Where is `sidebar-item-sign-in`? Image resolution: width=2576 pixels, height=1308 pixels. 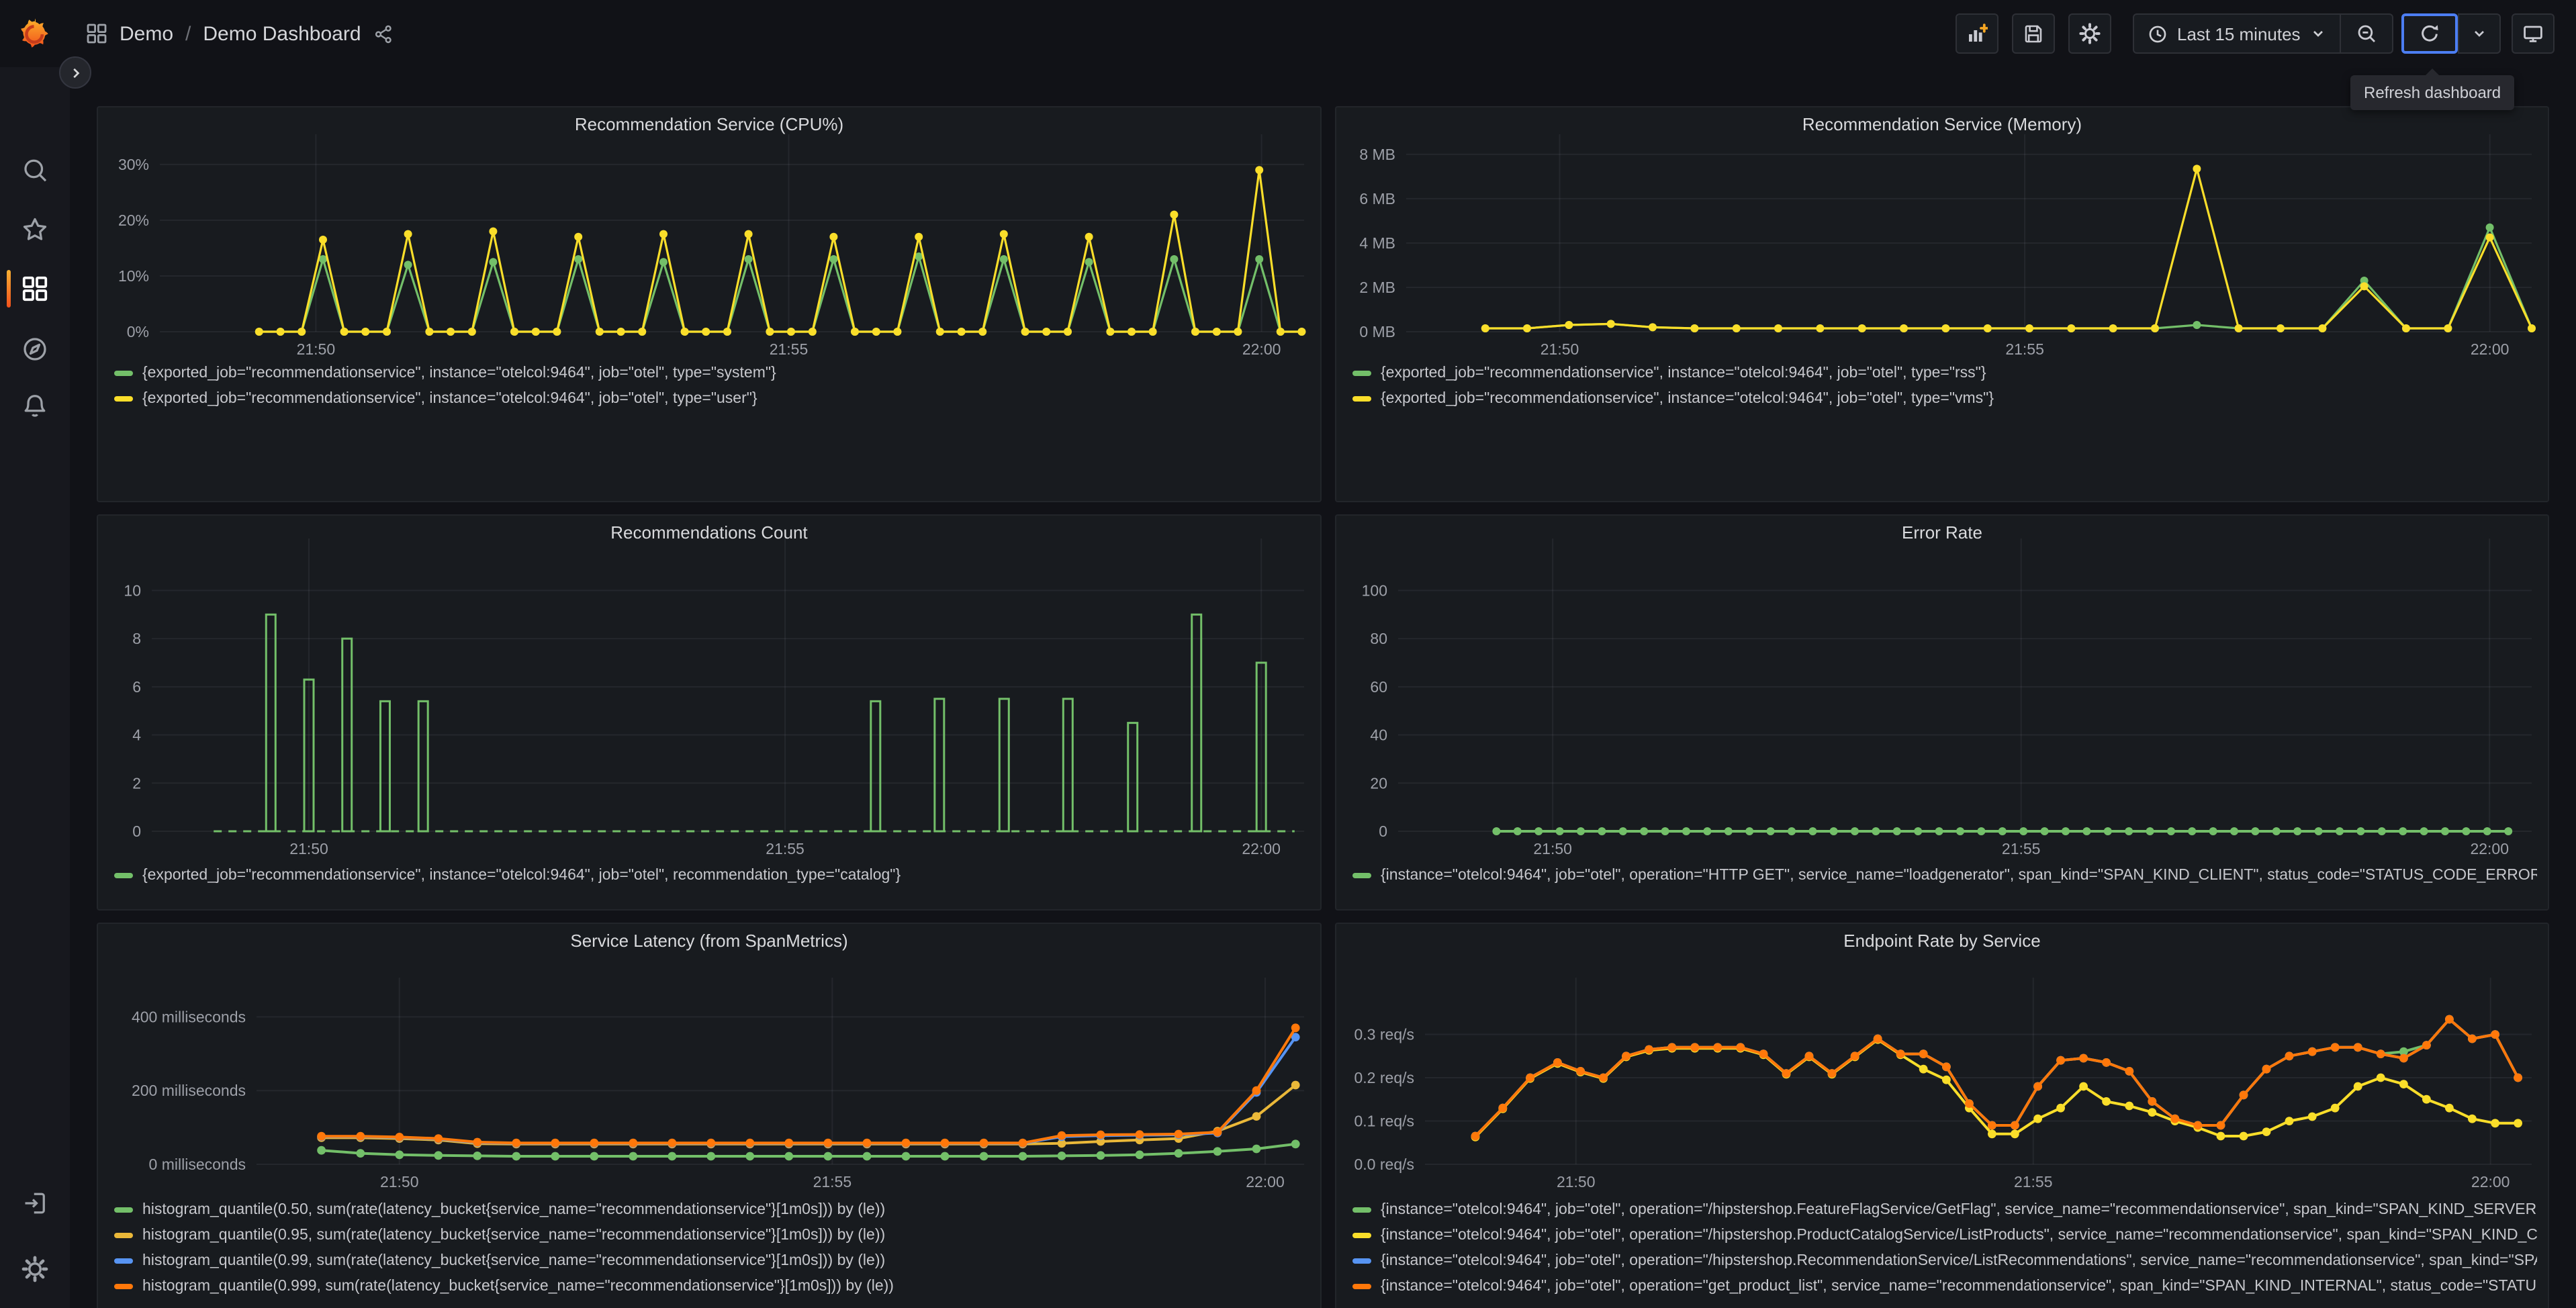
sidebar-item-sign-in is located at coordinates (35, 1203).